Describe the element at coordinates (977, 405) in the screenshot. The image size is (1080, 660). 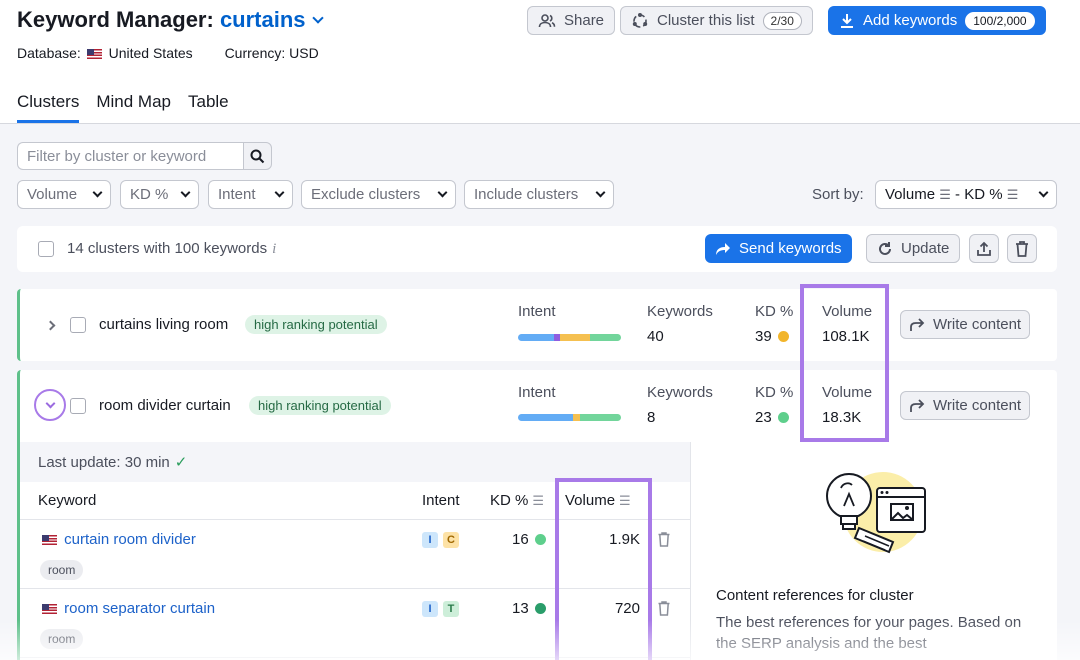
I see `write-content-label: Write content` at that location.